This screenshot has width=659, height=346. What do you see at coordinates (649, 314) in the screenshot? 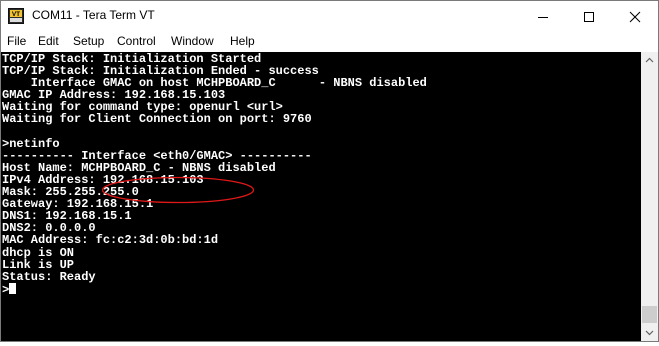
I see `scroll-thumb` at bounding box center [649, 314].